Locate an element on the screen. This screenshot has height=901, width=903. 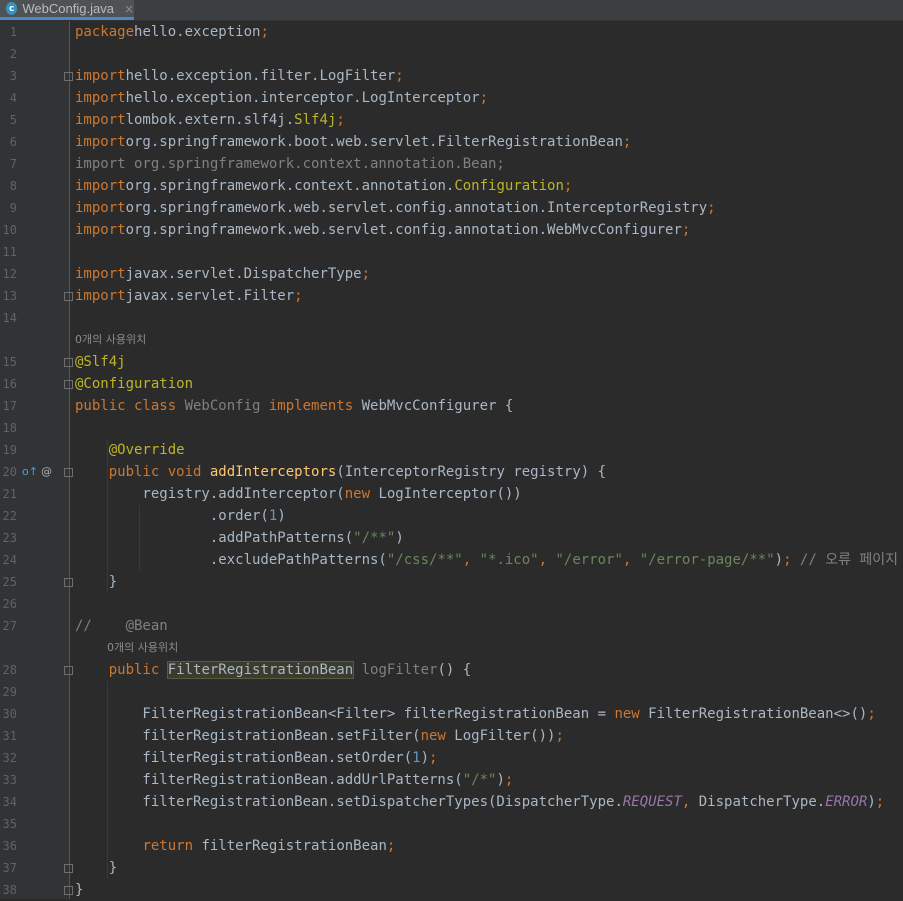
line-number: 12 is located at coordinates (8, 274).